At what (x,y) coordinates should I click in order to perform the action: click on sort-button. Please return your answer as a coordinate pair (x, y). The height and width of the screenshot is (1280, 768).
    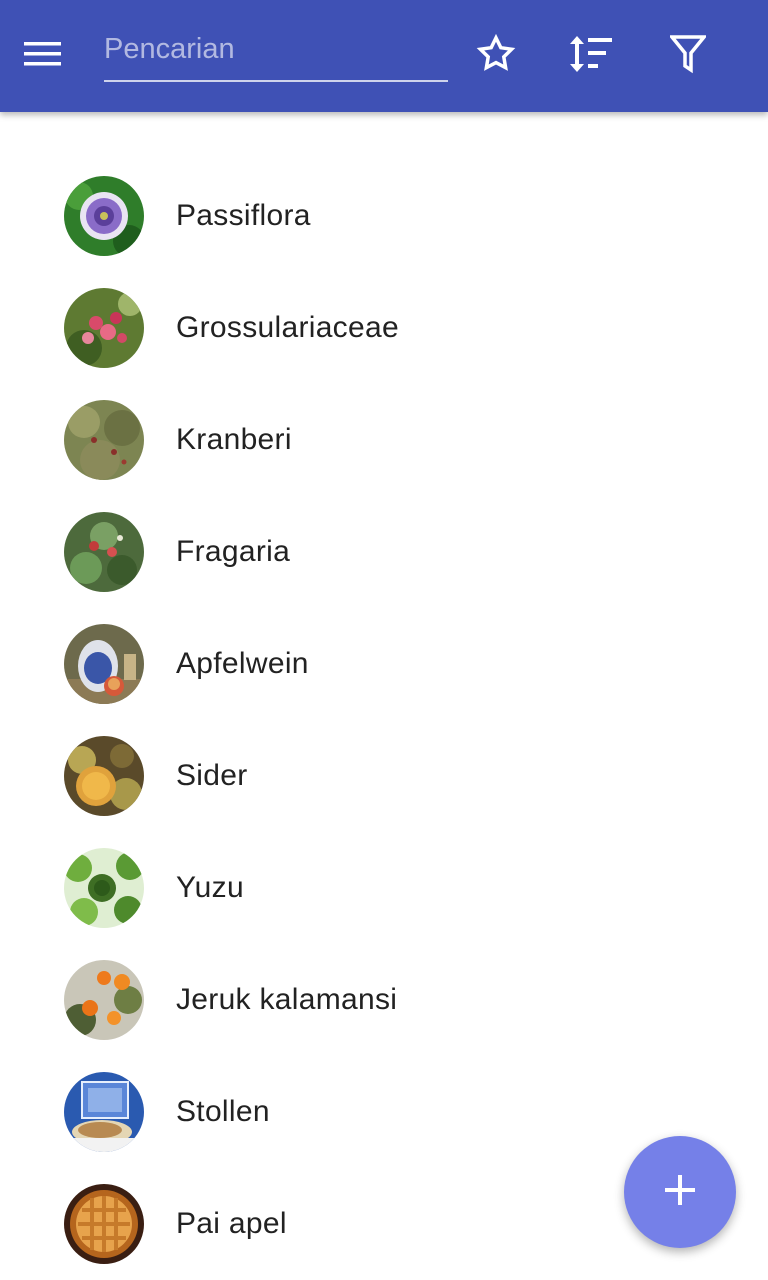
    Looking at the image, I should click on (591, 56).